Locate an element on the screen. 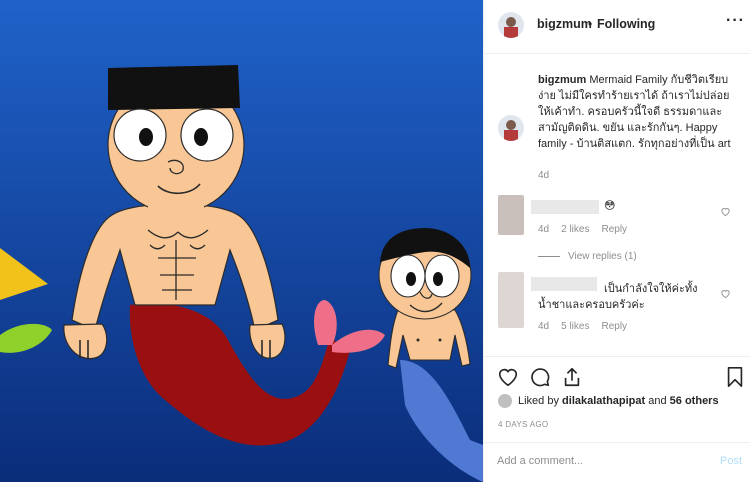 This screenshot has height=482, width=750. commenter-name-redacted is located at coordinates (565, 207).